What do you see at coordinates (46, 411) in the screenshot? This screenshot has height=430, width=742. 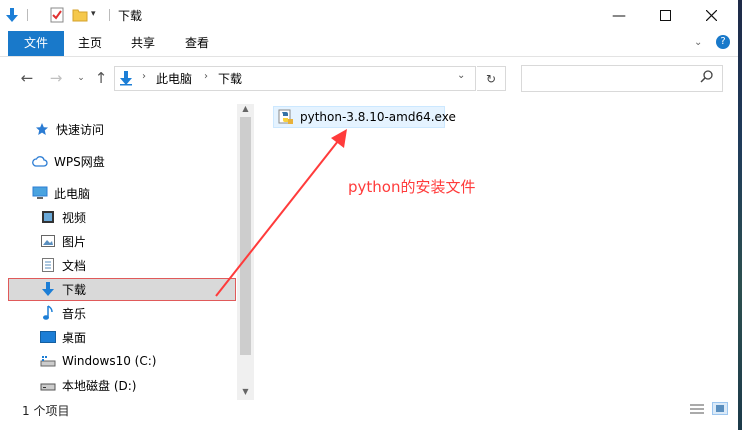 I see `status-item-count: 1 个项目` at bounding box center [46, 411].